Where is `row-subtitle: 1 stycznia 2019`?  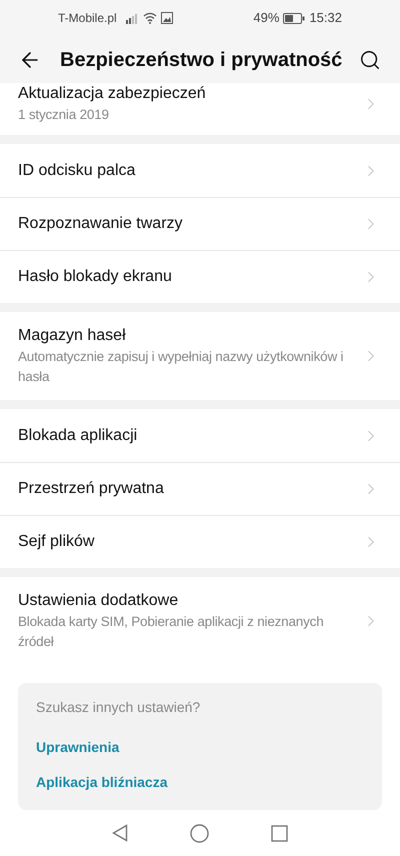
row-subtitle: 1 stycznia 2019 is located at coordinates (64, 115).